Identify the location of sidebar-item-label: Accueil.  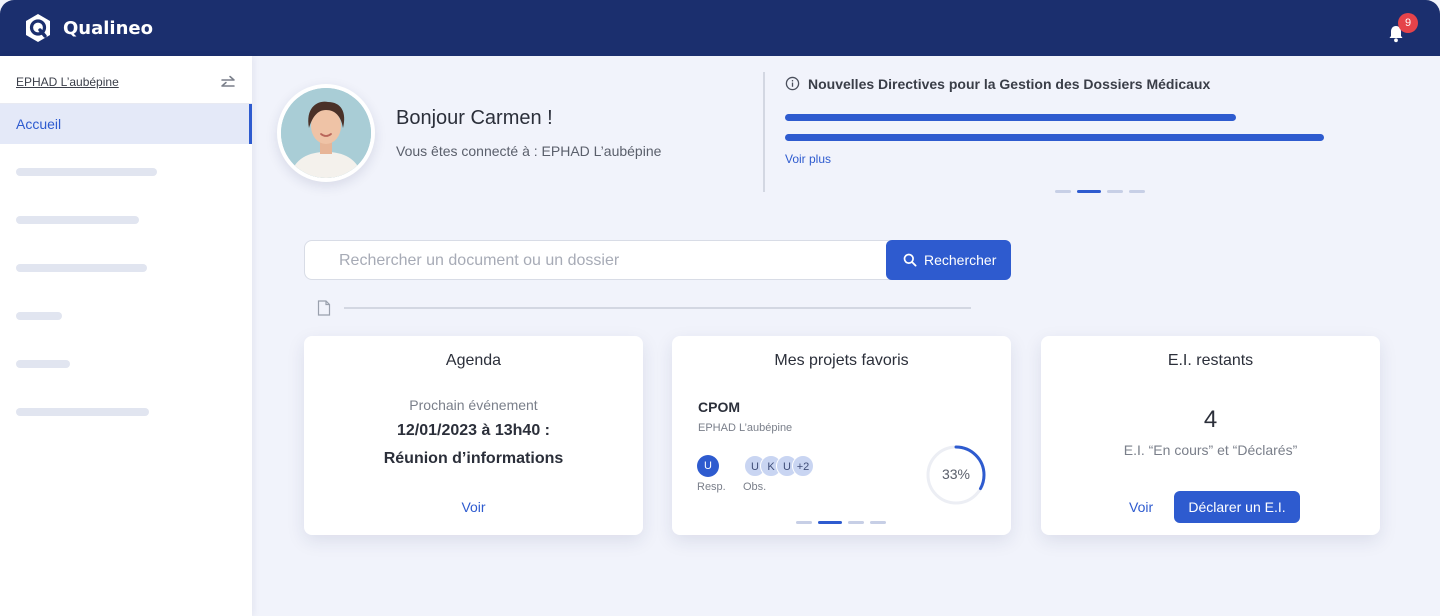
(39, 124).